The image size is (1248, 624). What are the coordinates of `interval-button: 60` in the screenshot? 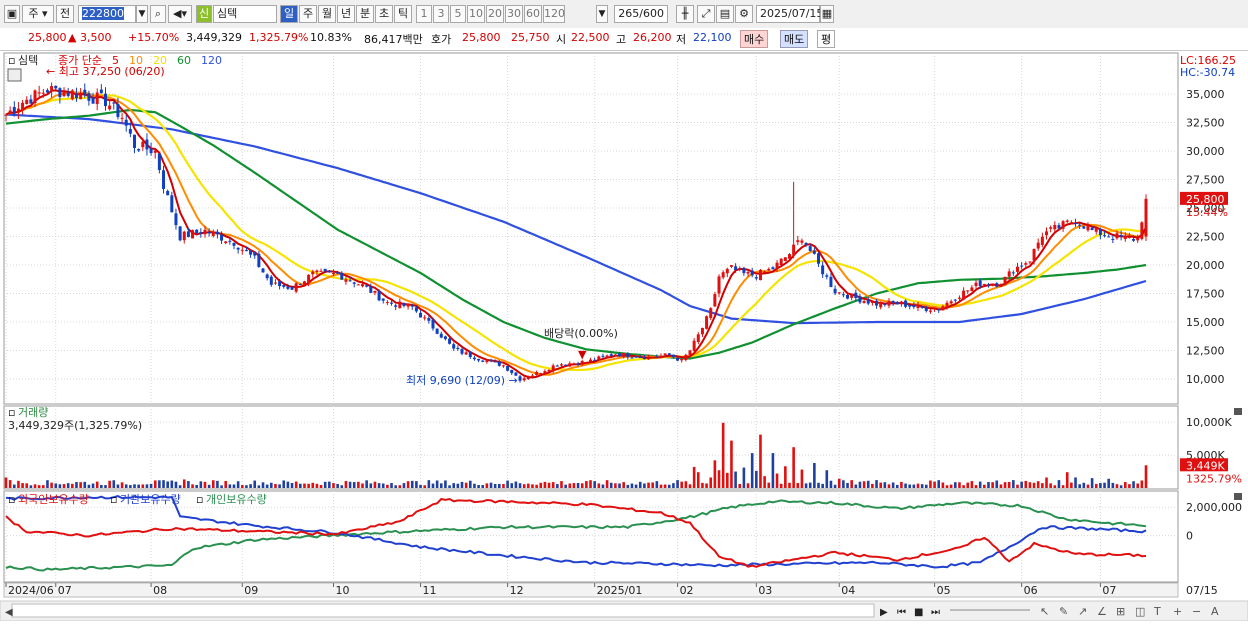 It's located at (533, 14).